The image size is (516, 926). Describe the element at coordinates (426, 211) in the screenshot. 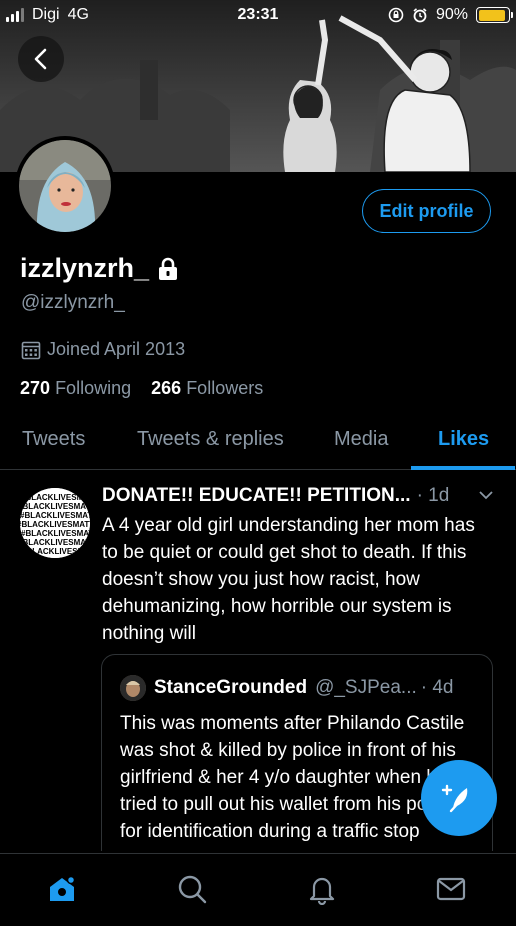

I see `edit-profile-button: Edit profile` at that location.